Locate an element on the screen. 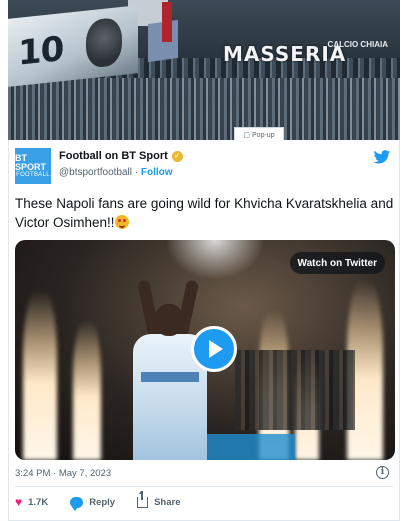 This screenshot has width=406, height=521. like-button: ♥ 1.7K is located at coordinates (31, 502).